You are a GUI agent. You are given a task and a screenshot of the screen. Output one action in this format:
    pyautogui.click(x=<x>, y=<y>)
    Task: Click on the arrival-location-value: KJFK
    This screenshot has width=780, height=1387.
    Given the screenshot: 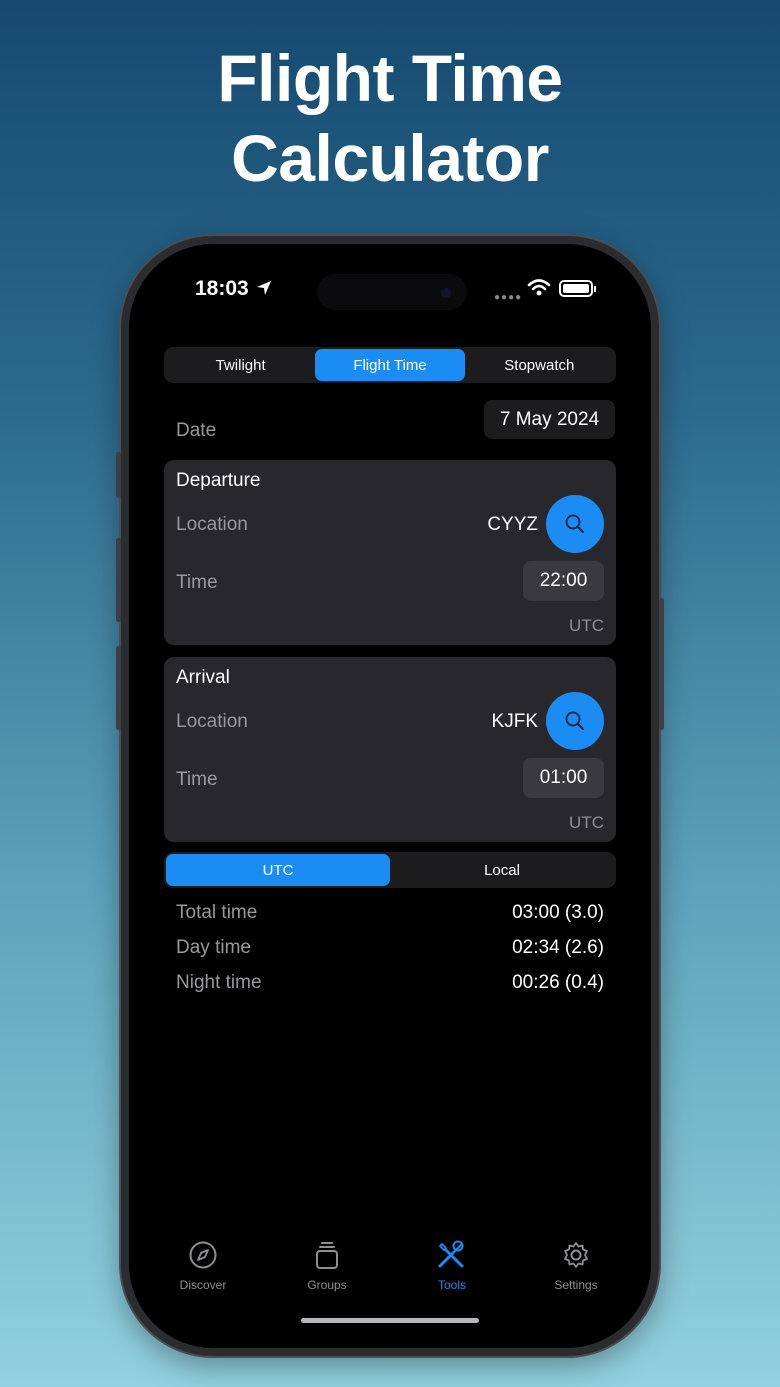 What is the action you would take?
    pyautogui.click(x=514, y=721)
    